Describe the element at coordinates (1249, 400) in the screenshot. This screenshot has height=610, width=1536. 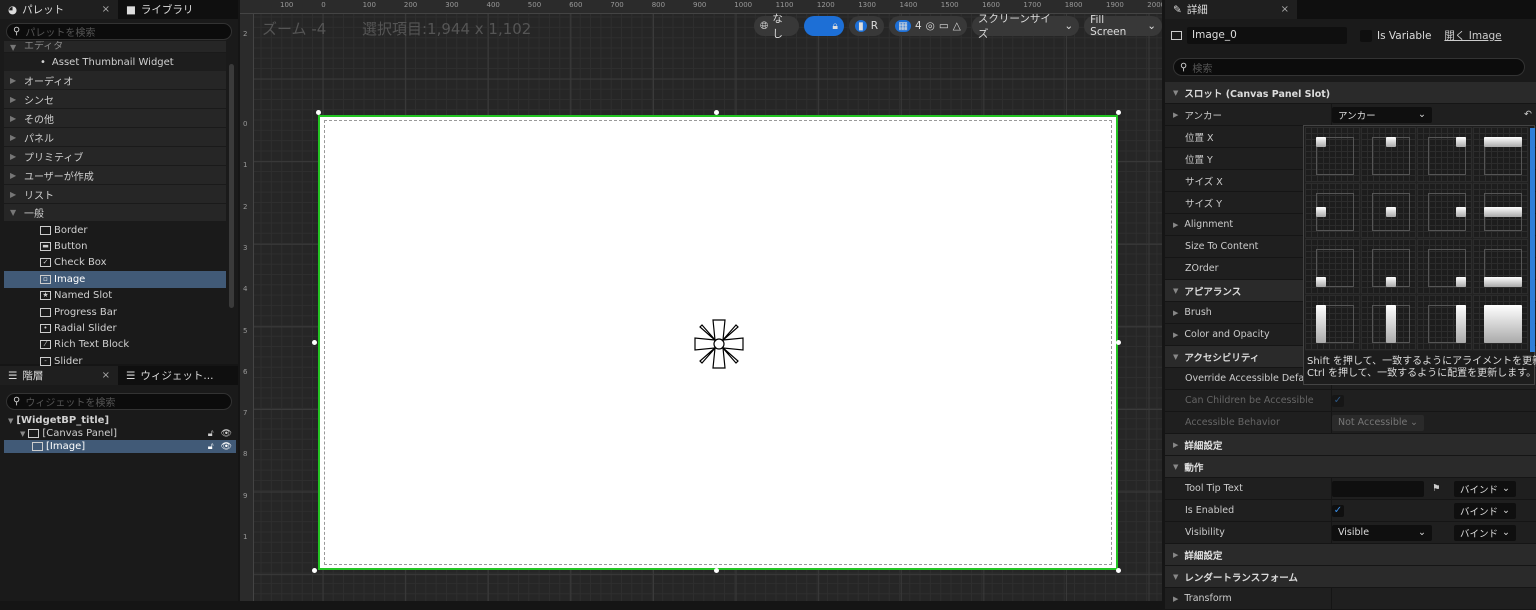
I see `property-name: Can Children be Accessible` at that location.